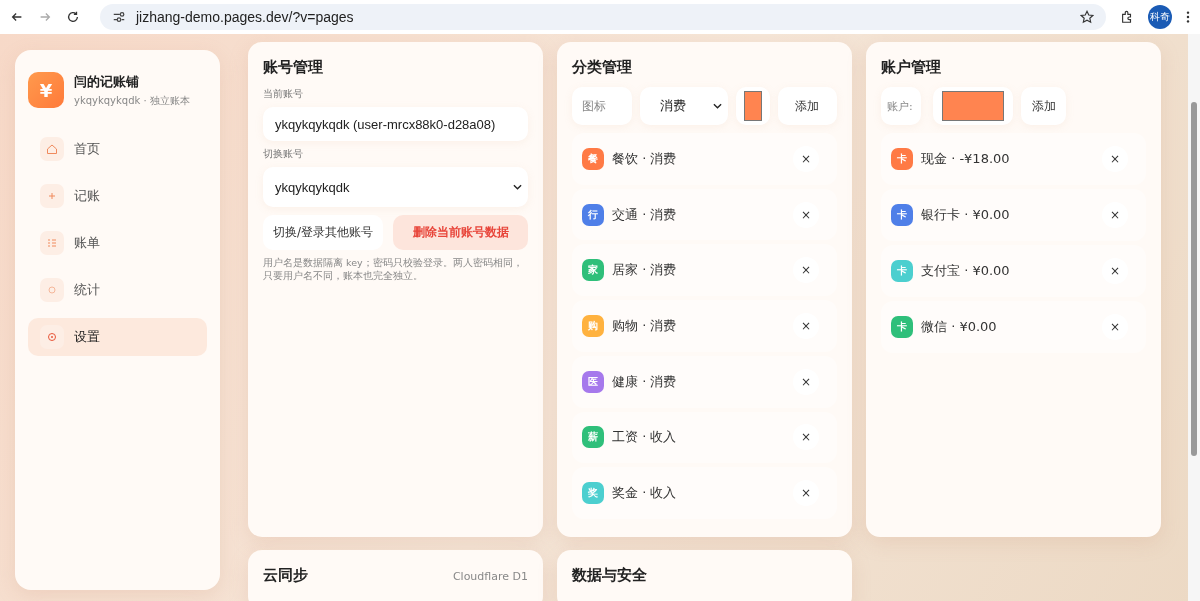 The image size is (1200, 601). I want to click on account-row: 卡 现金 · -¥18.00 ×, so click(1013, 159).